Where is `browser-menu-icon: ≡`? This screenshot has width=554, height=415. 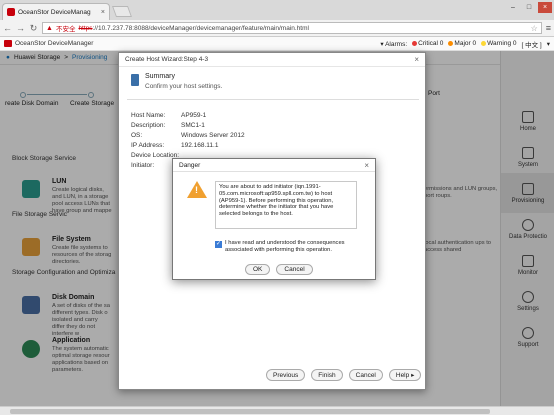 browser-menu-icon: ≡ is located at coordinates (548, 28).